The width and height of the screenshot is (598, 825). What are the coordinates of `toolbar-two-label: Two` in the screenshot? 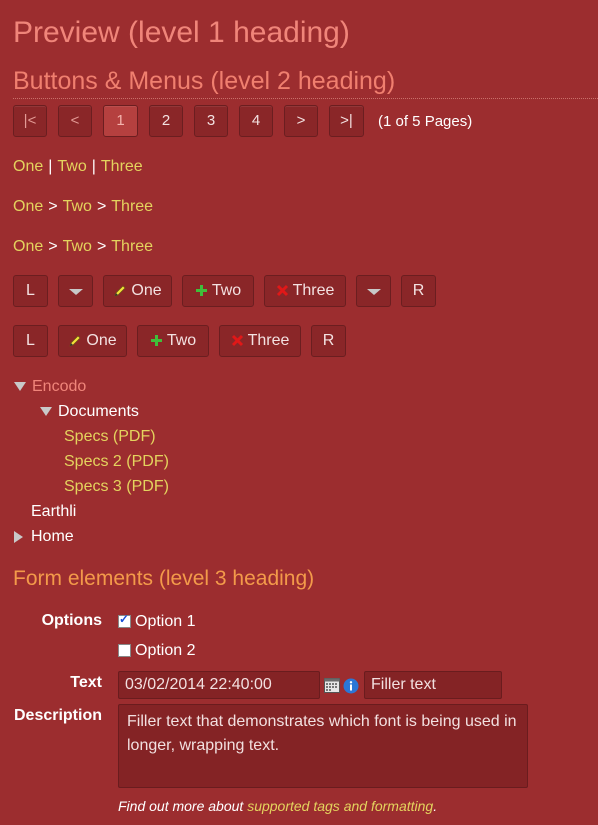 It's located at (226, 290).